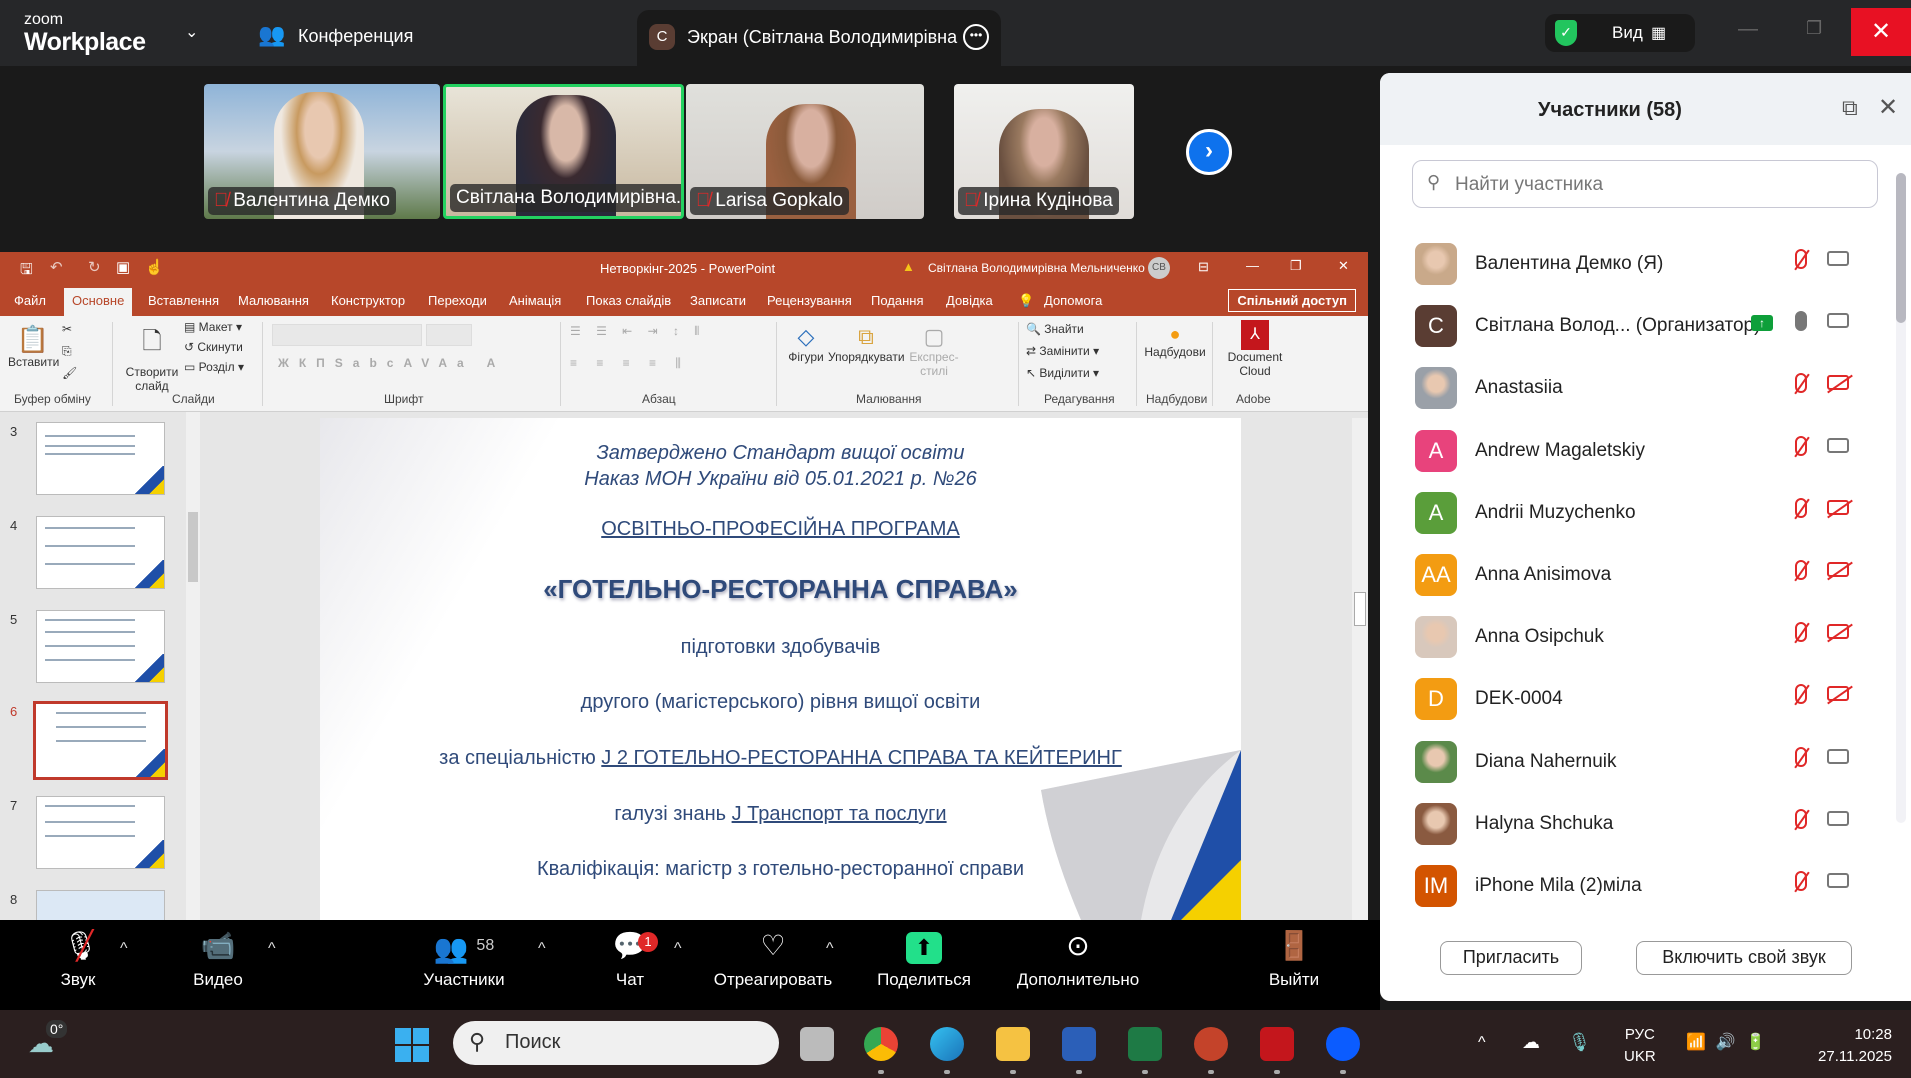  Describe the element at coordinates (1360, 669) in the screenshot. I see `slide-scrollbar` at that location.